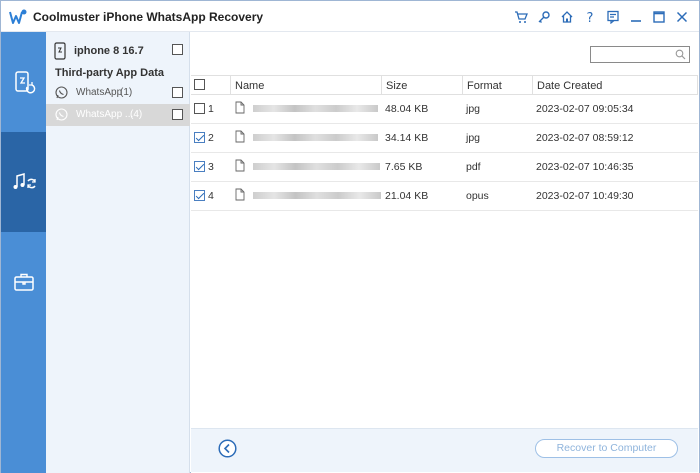  What do you see at coordinates (473, 167) in the screenshot?
I see `file-format: pdf` at bounding box center [473, 167].